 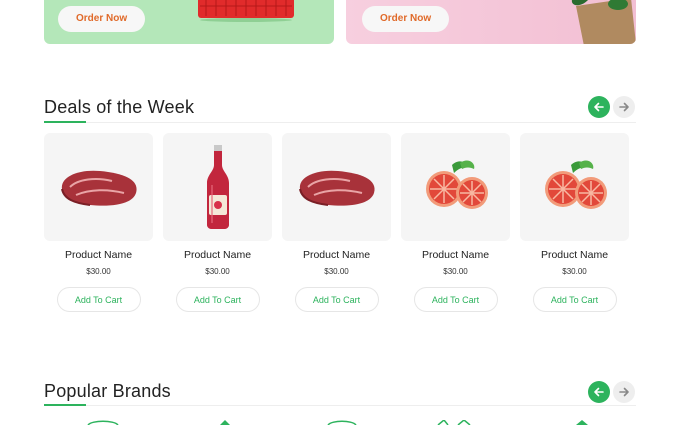 I want to click on product-image-juice-bottle, so click(x=217, y=187).